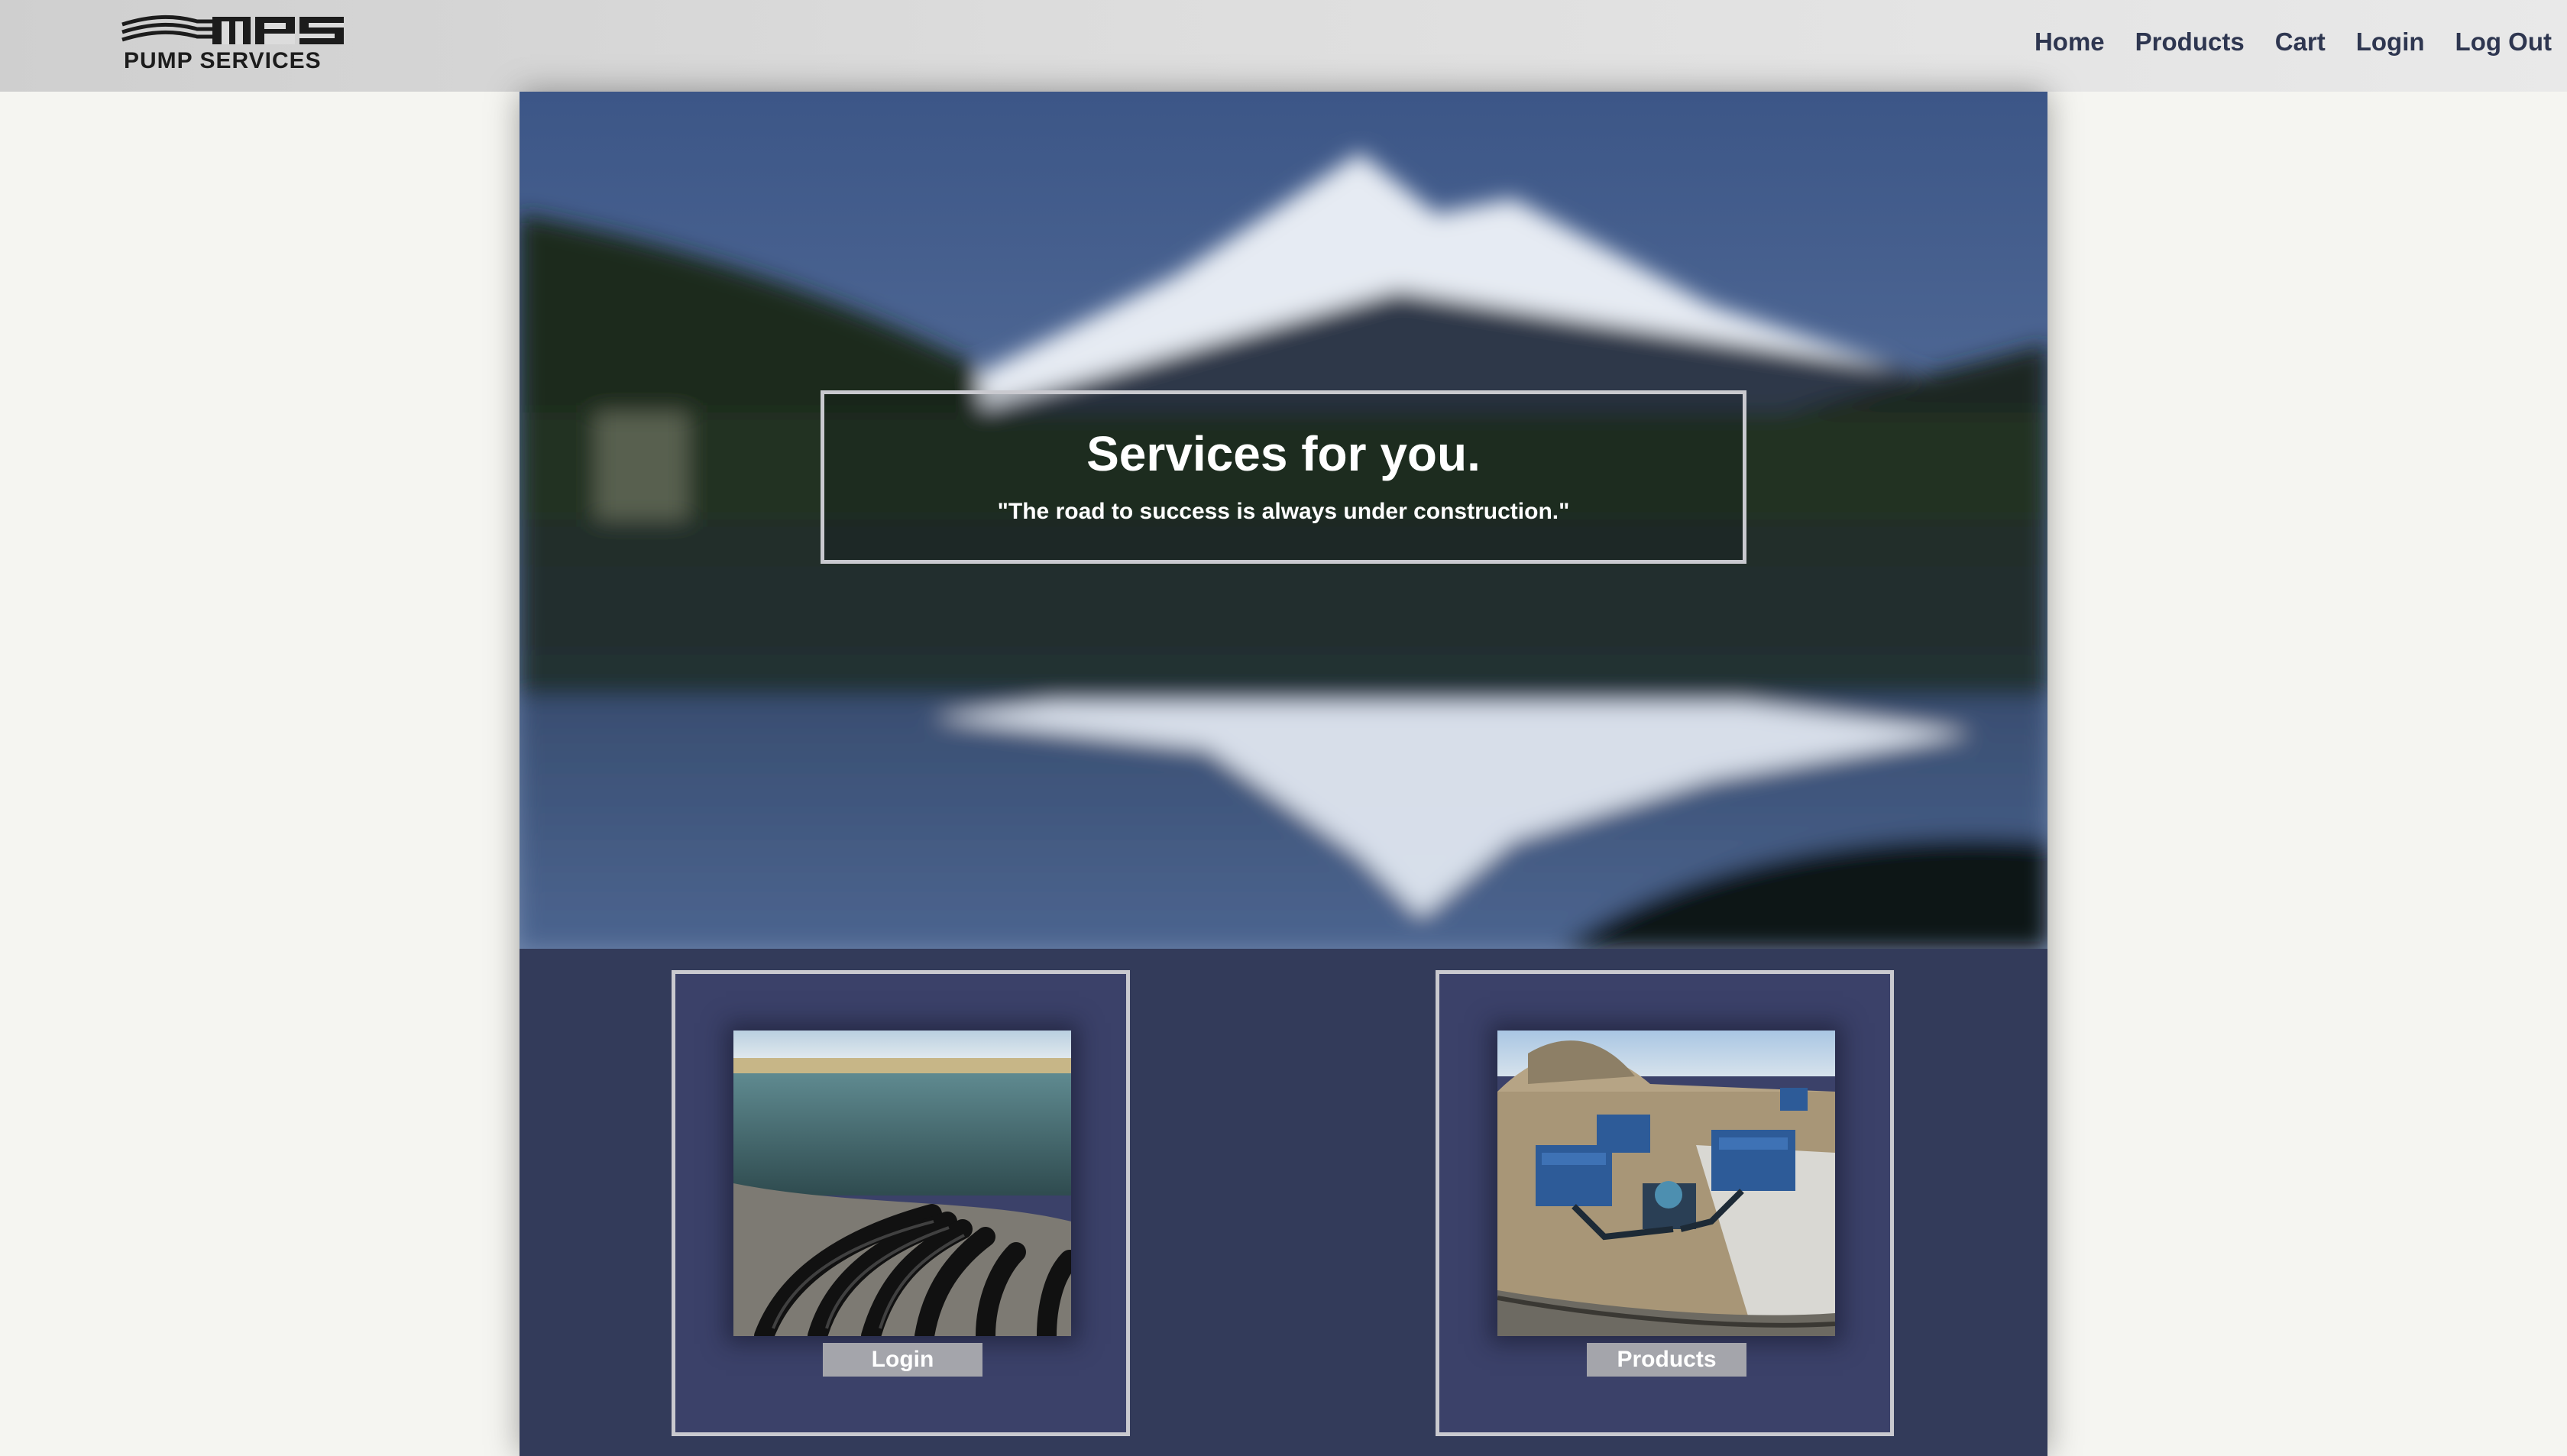 Image resolution: width=2567 pixels, height=1456 pixels. I want to click on brand-logo: PUMP SERVICES, so click(233, 43).